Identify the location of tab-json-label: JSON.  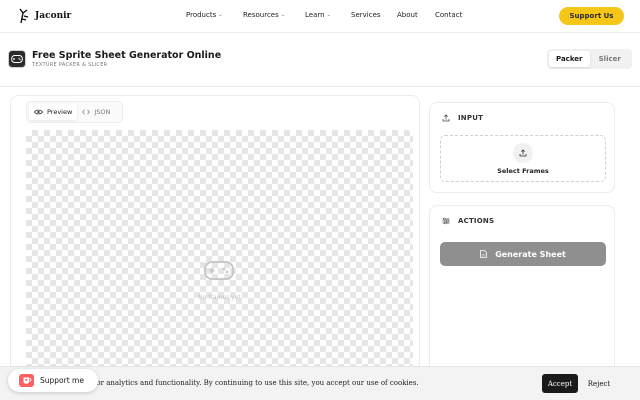
(102, 112).